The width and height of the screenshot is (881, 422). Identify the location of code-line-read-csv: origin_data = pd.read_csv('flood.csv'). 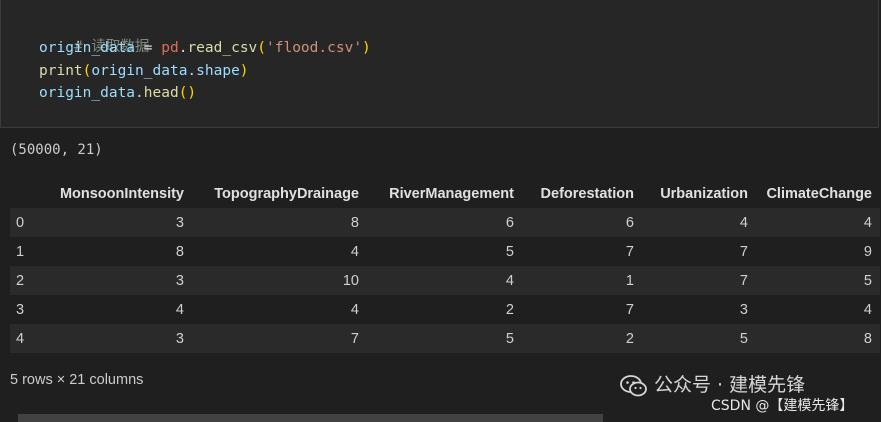
(205, 48).